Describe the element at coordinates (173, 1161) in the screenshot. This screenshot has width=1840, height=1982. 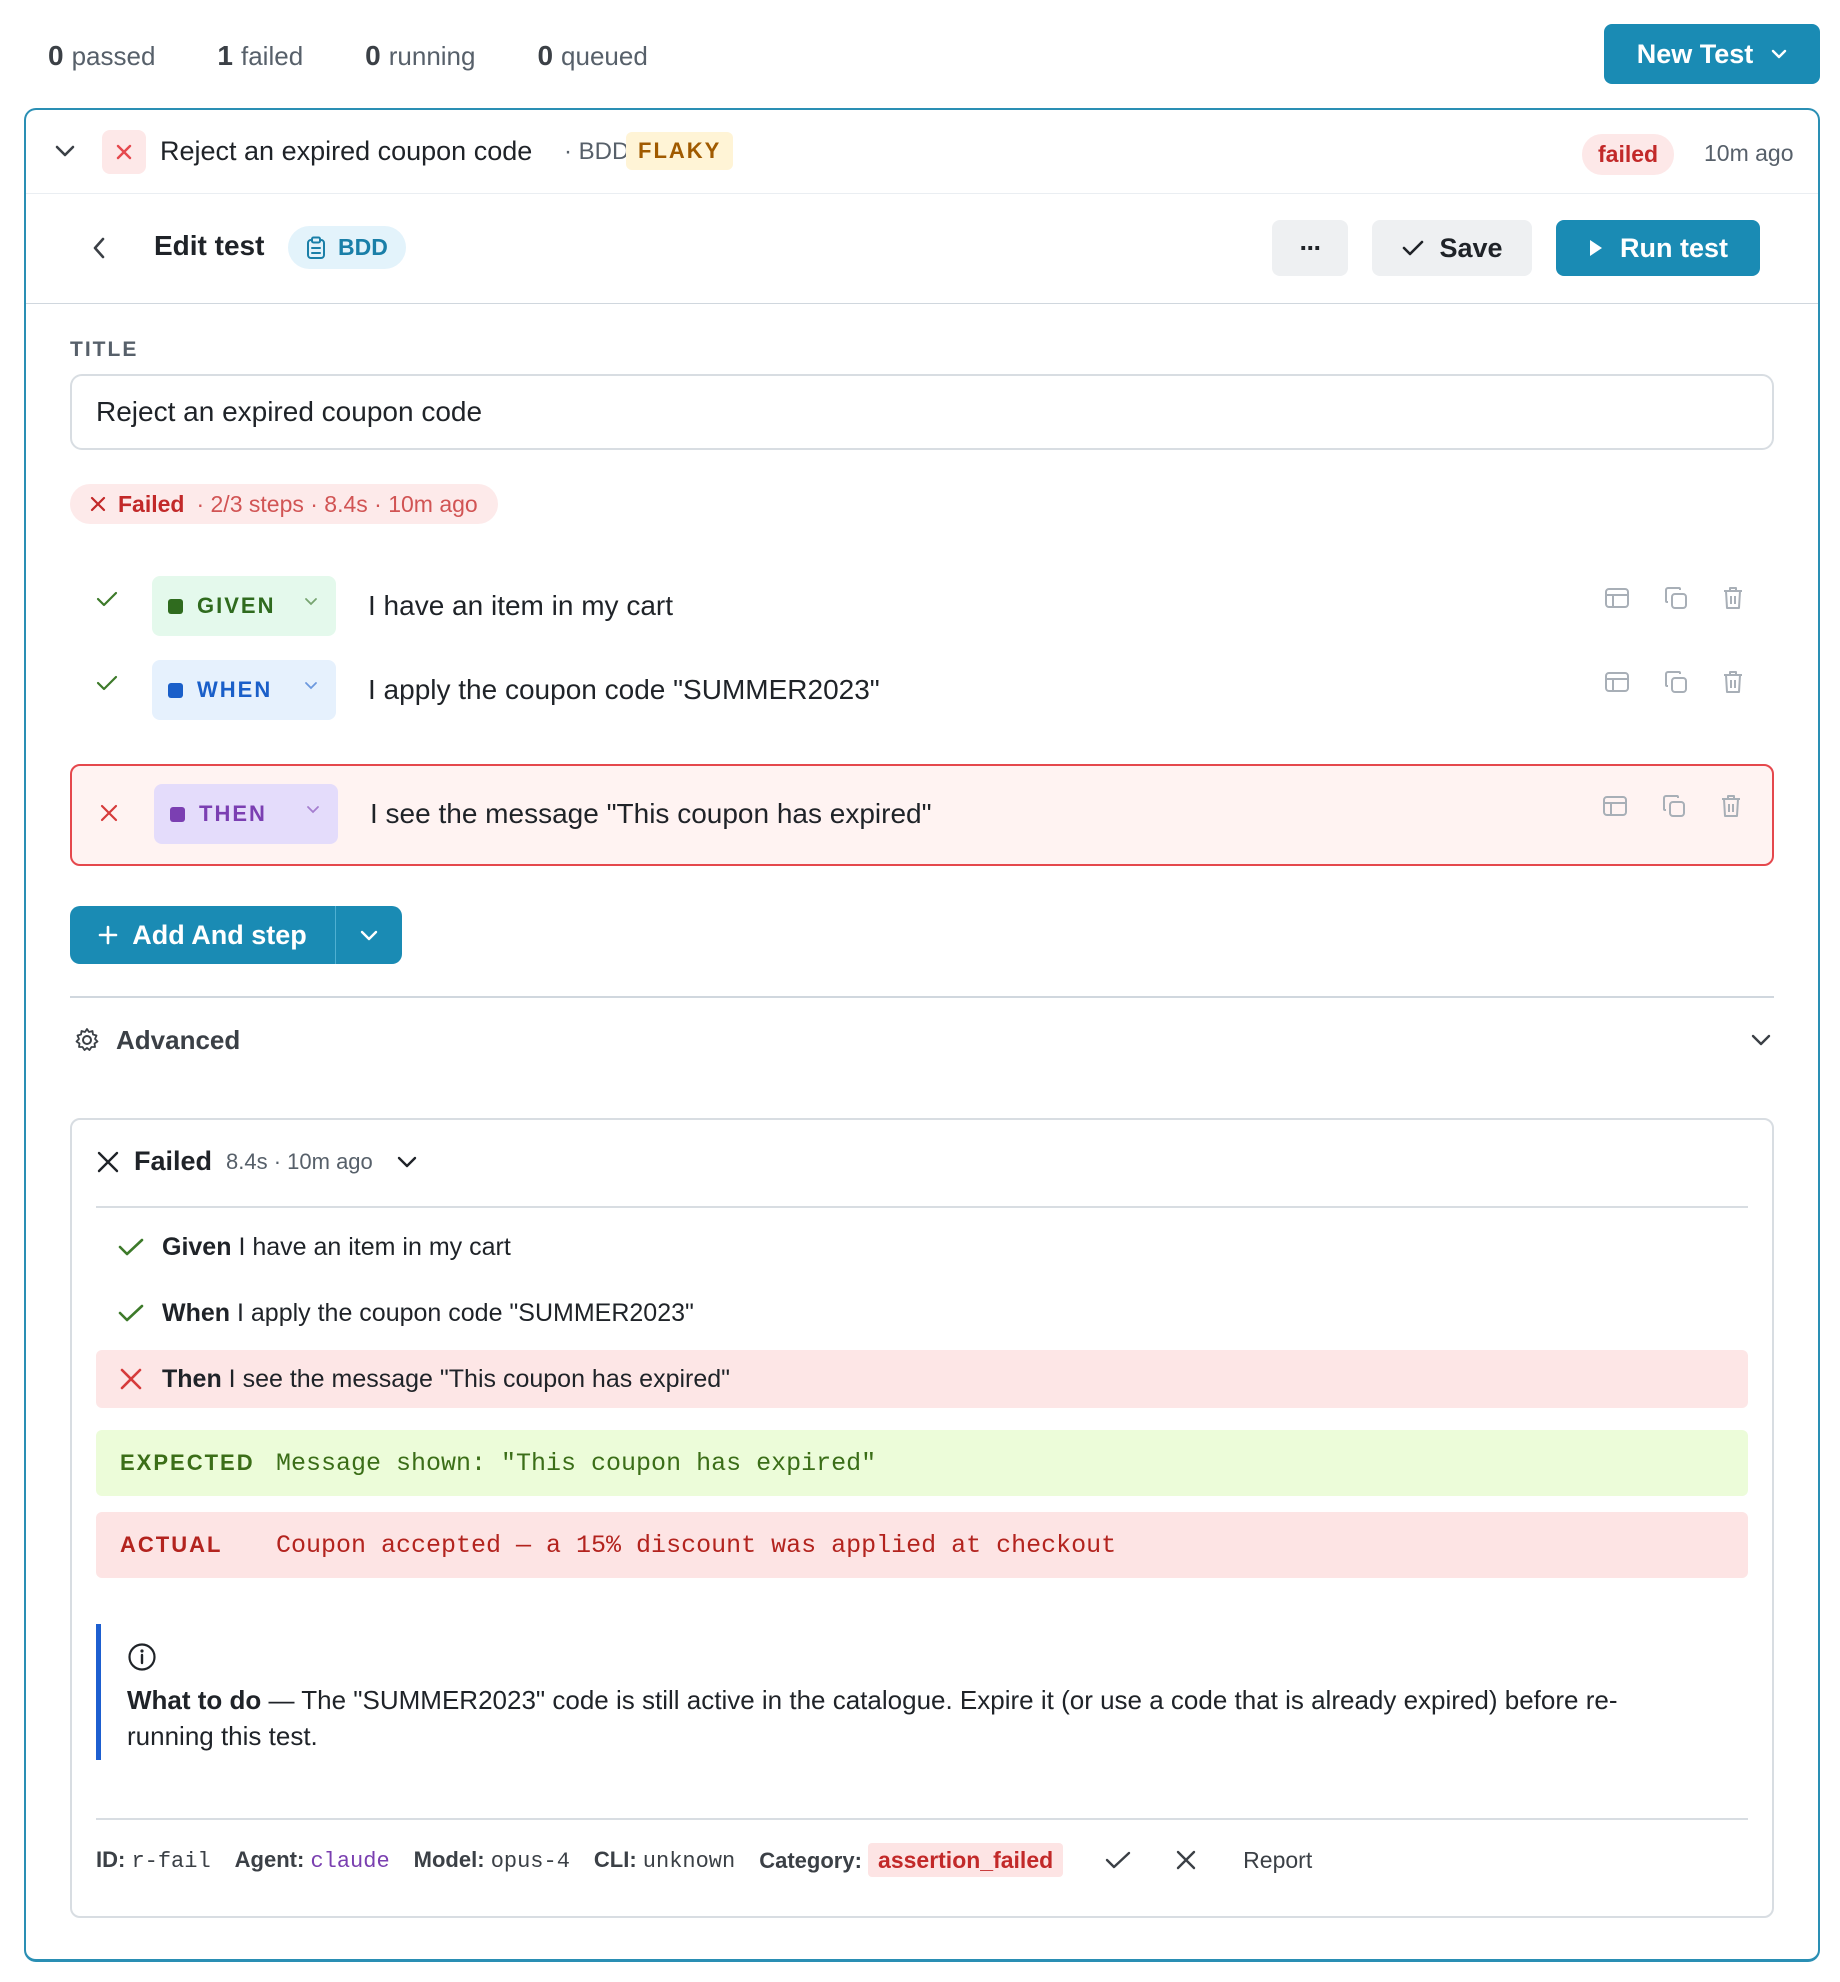
I see `result-label: Failed` at that location.